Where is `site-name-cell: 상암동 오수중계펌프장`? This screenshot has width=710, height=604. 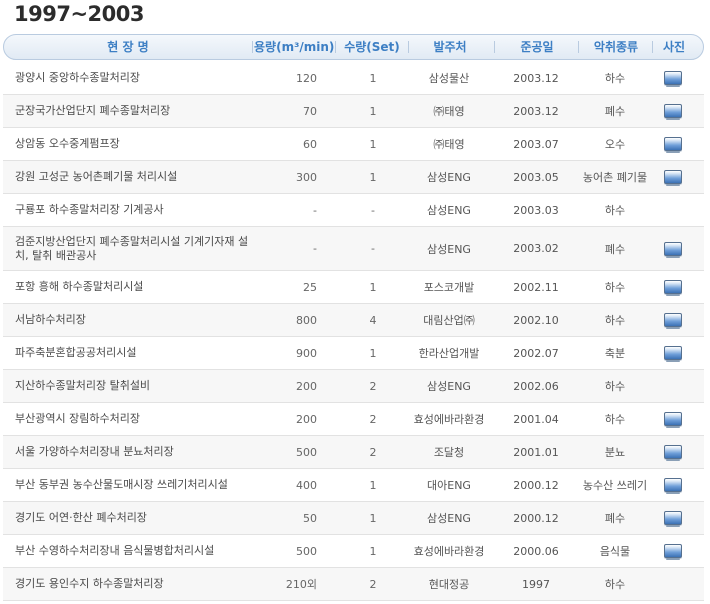 site-name-cell: 상암동 오수중계펌프장 is located at coordinates (67, 143).